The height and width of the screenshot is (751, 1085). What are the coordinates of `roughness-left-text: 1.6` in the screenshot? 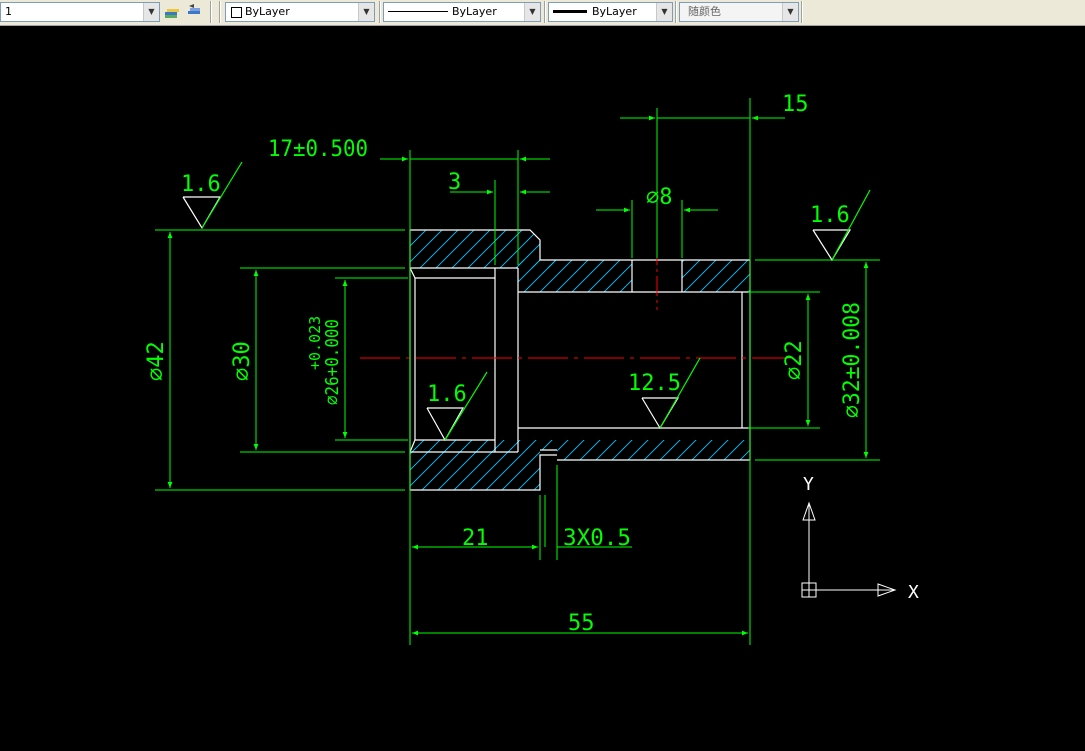 It's located at (201, 184).